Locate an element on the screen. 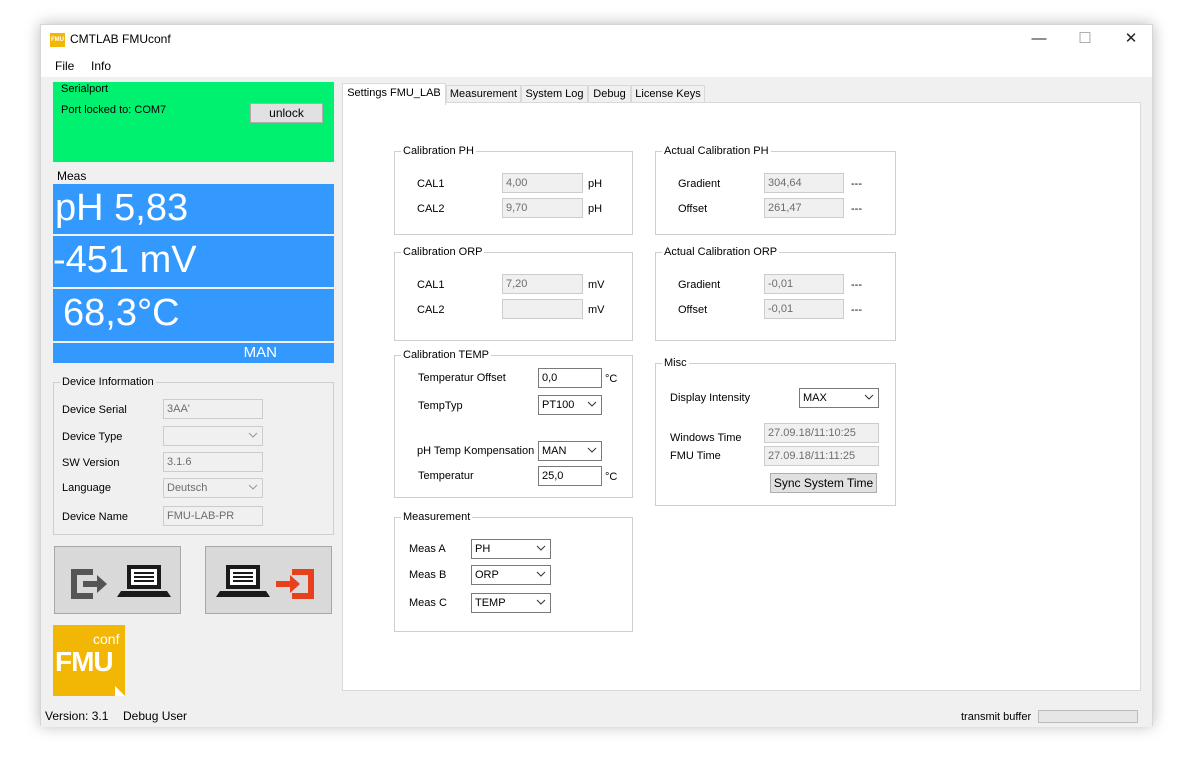  orp-gradient-unit: --- is located at coordinates (856, 285).